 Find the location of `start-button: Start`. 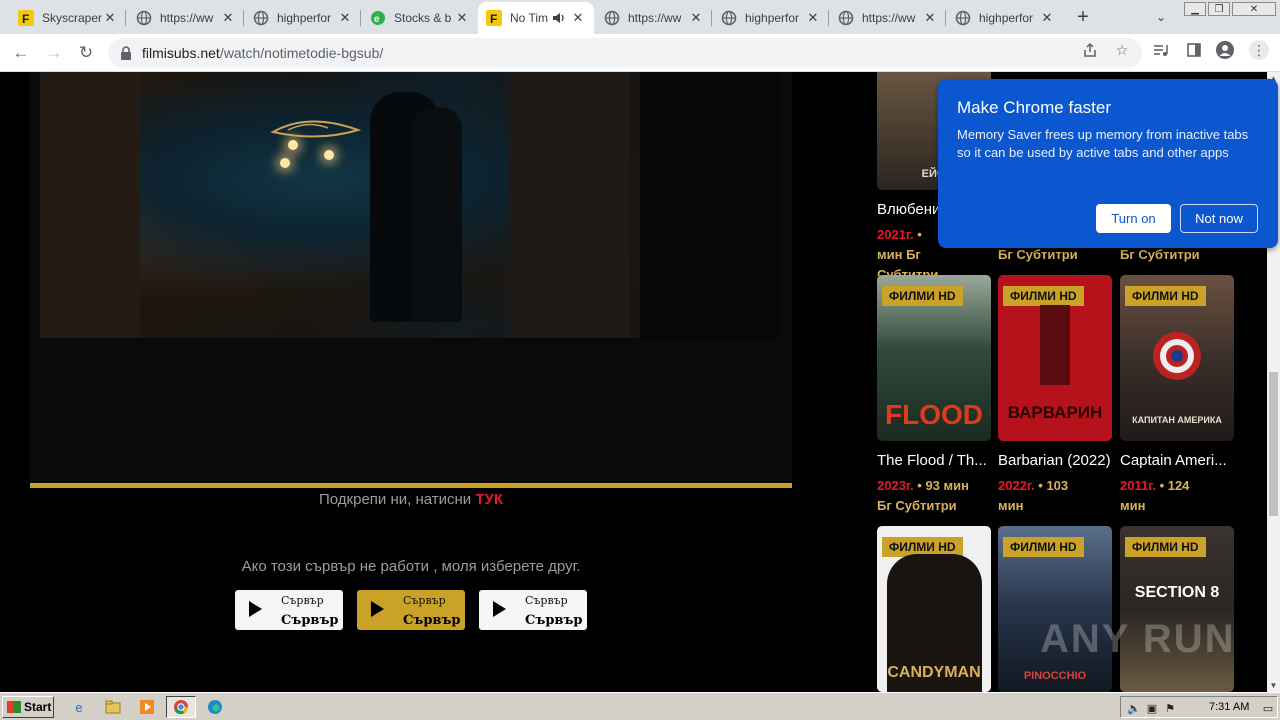

start-button: Start is located at coordinates (28, 707).